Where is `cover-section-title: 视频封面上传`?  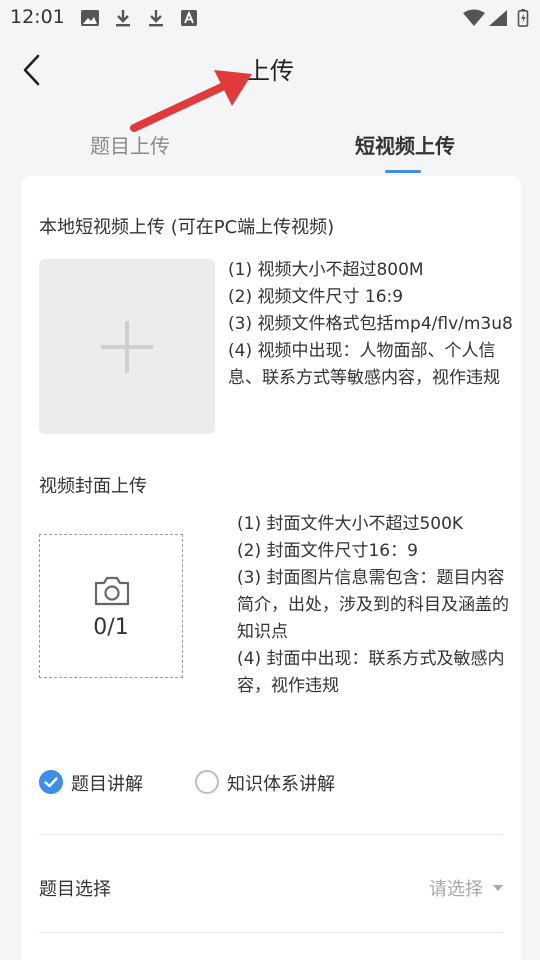
cover-section-title: 视频封面上传 is located at coordinates (93, 486).